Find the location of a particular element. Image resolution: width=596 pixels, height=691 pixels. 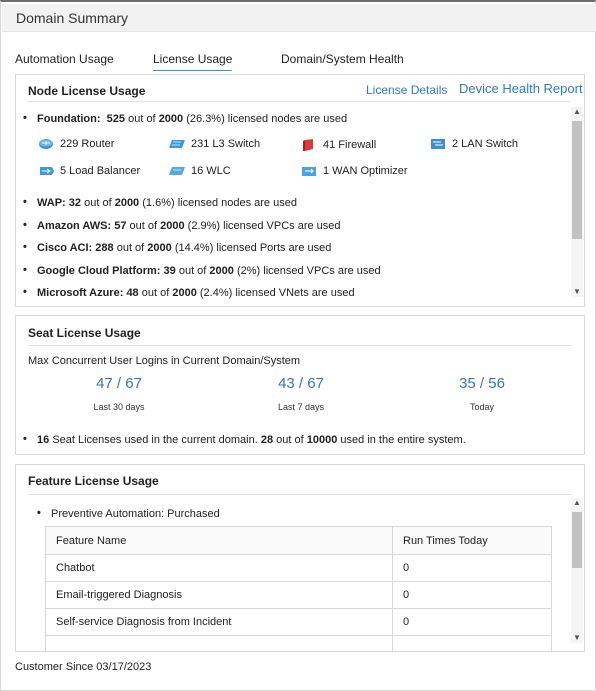

feature-name-cell: Chatbot is located at coordinates (219, 568).